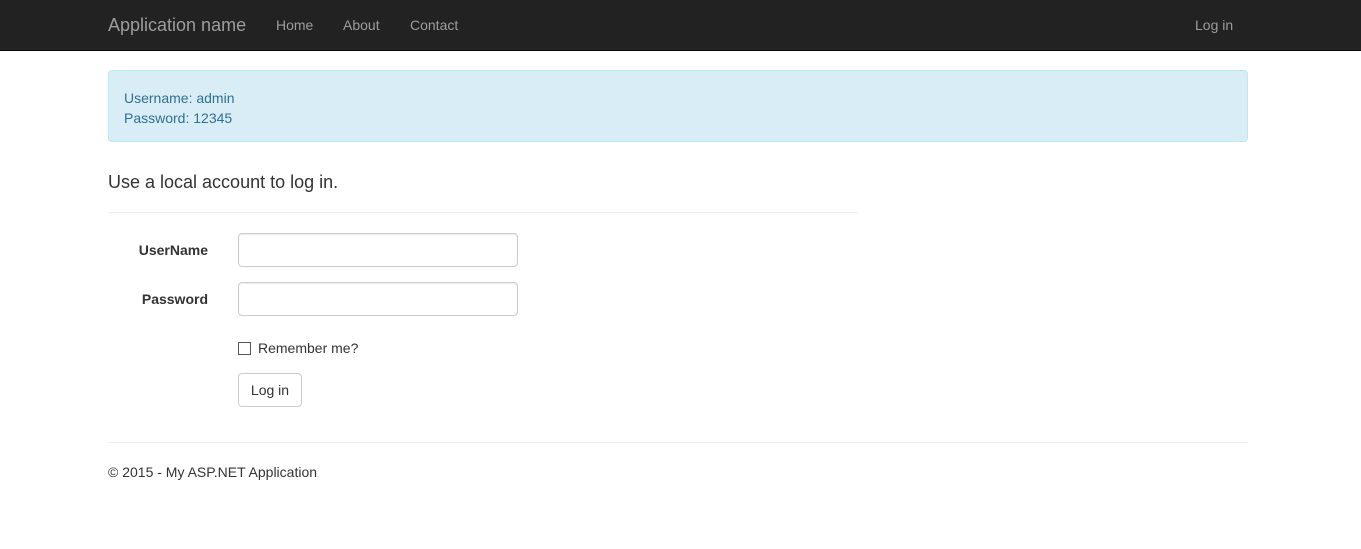 The image size is (1361, 549). Describe the element at coordinates (378, 250) in the screenshot. I see `username-input` at that location.